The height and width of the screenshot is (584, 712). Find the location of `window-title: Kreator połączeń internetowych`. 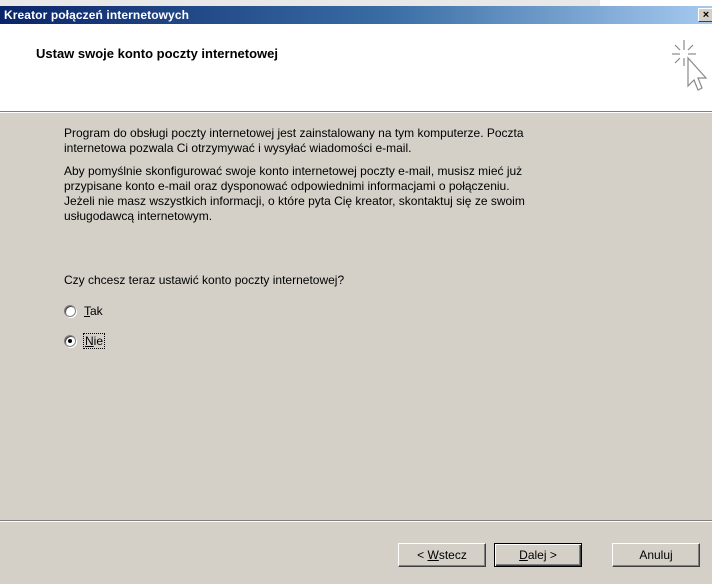

window-title: Kreator połączeń internetowych is located at coordinates (97, 15).